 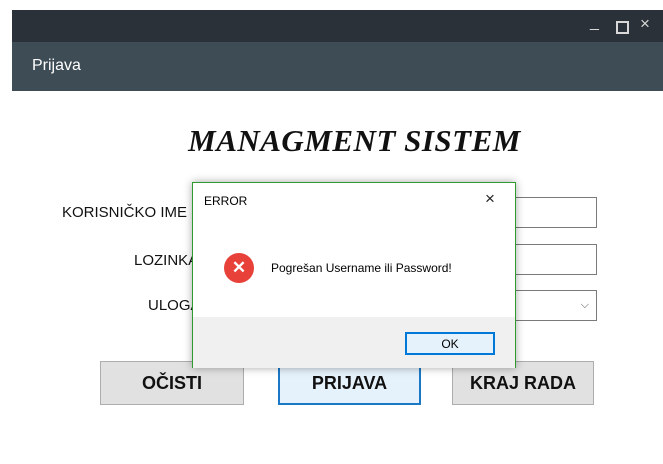 I want to click on dialog-close-icon: ×, so click(x=490, y=199).